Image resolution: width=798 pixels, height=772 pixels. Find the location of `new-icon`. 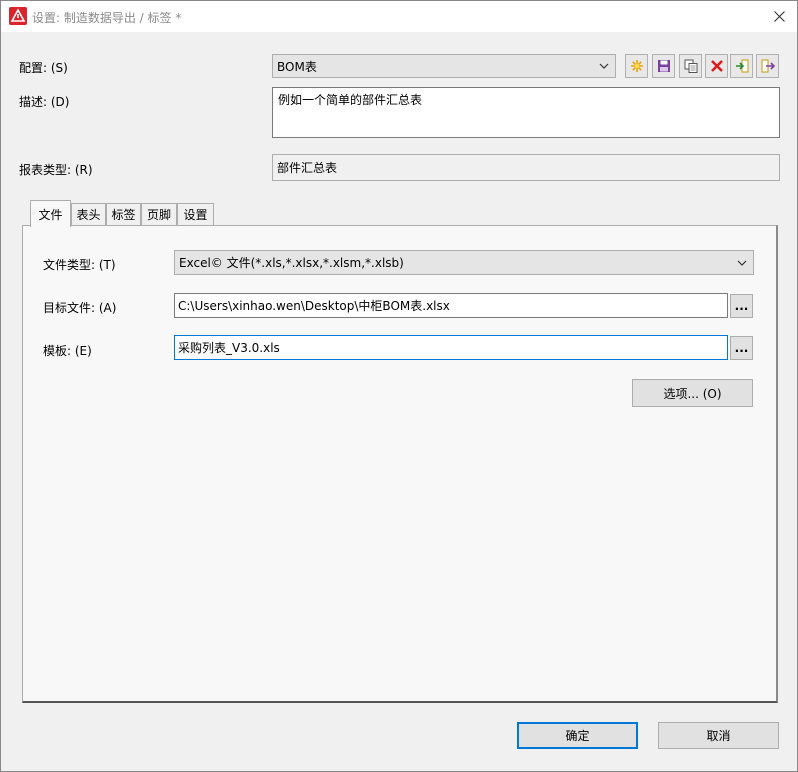

new-icon is located at coordinates (636, 66).